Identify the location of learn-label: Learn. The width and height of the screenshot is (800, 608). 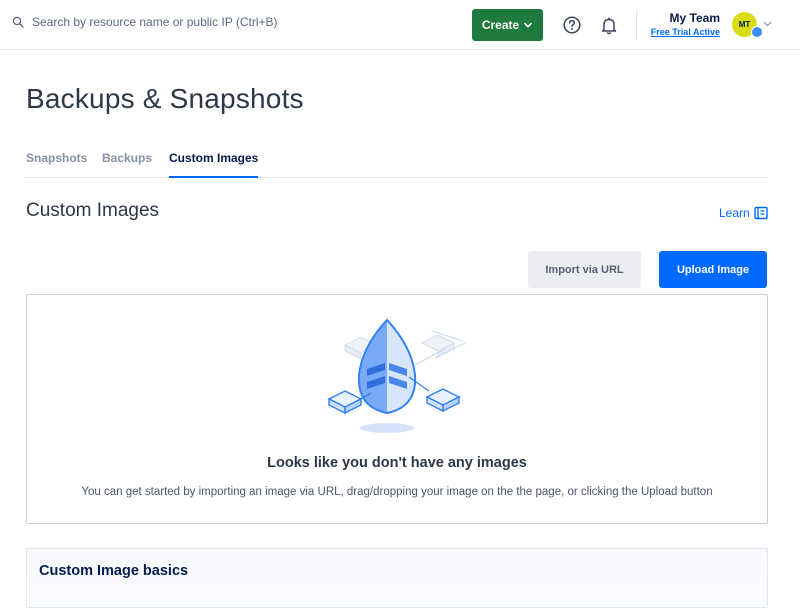
(734, 213).